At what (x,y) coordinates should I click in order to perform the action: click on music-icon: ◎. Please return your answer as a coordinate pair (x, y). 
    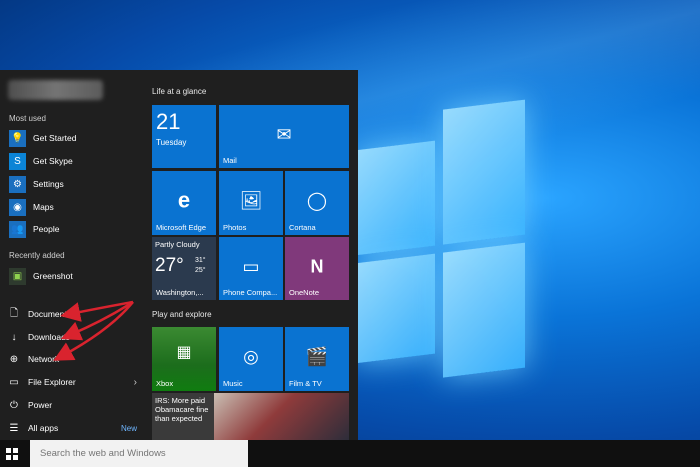
    Looking at the image, I should click on (251, 356).